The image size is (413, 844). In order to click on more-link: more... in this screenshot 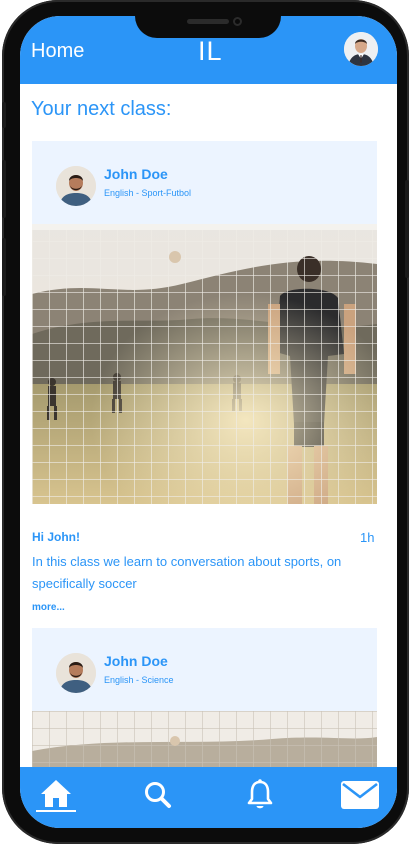, I will do `click(48, 607)`.